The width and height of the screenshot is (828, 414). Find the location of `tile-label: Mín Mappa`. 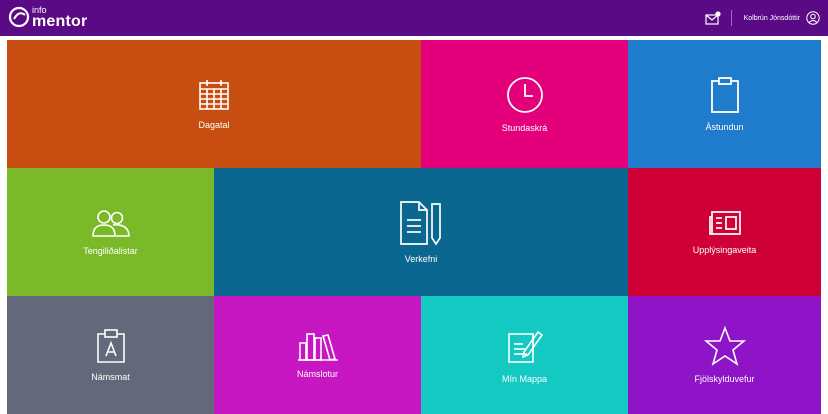

tile-label: Mín Mappa is located at coordinates (524, 379).